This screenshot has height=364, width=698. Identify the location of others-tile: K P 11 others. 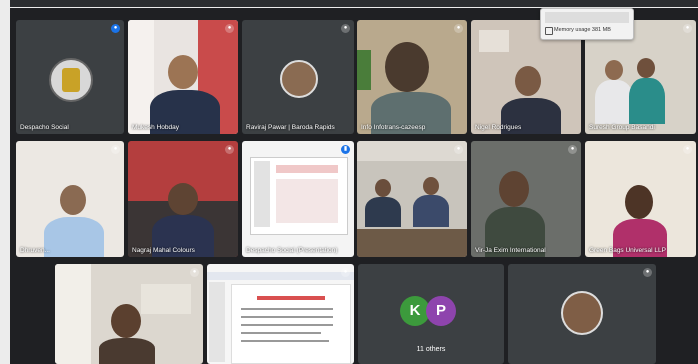
(431, 314).